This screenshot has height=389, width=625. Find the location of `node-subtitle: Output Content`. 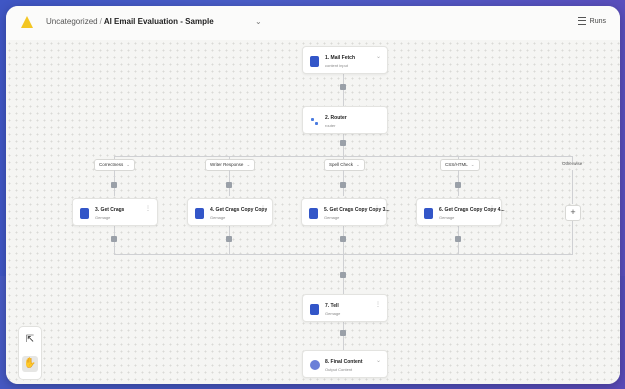

node-subtitle: Output Content is located at coordinates (339, 369).